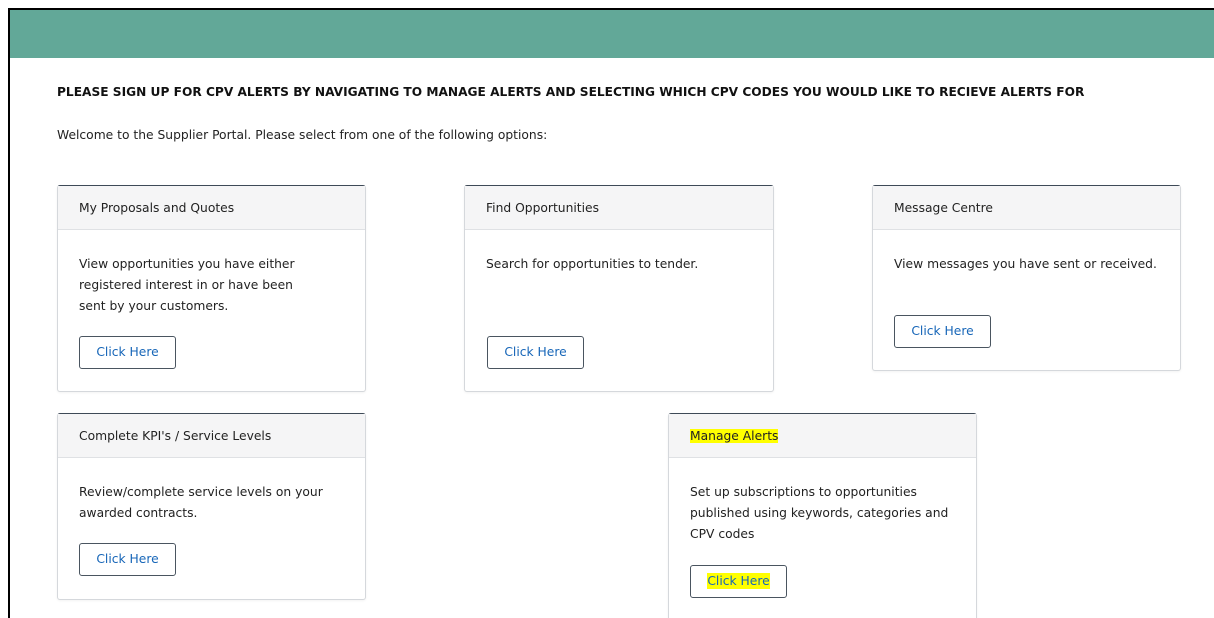  Describe the element at coordinates (1026, 252) in the screenshot. I see `card-messages-description: View messages you have sent or received.` at that location.